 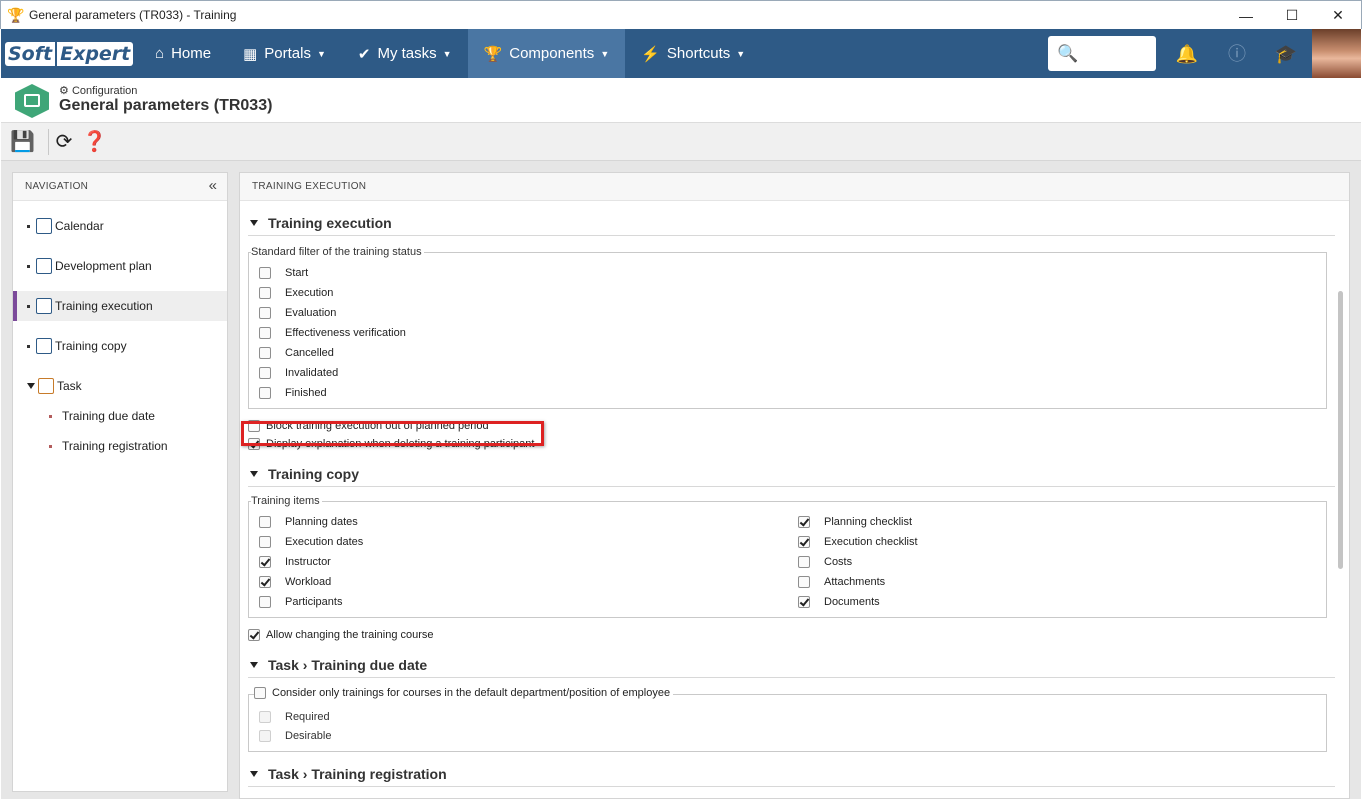 I want to click on nav-shortcuts: ⚡ Shortcuts ▼, so click(x=693, y=53).